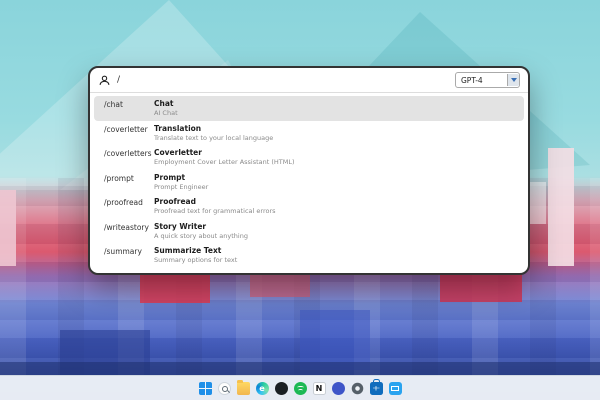 This screenshot has height=400, width=600. What do you see at coordinates (513, 80) in the screenshot?
I see `chevron-down-icon` at bounding box center [513, 80].